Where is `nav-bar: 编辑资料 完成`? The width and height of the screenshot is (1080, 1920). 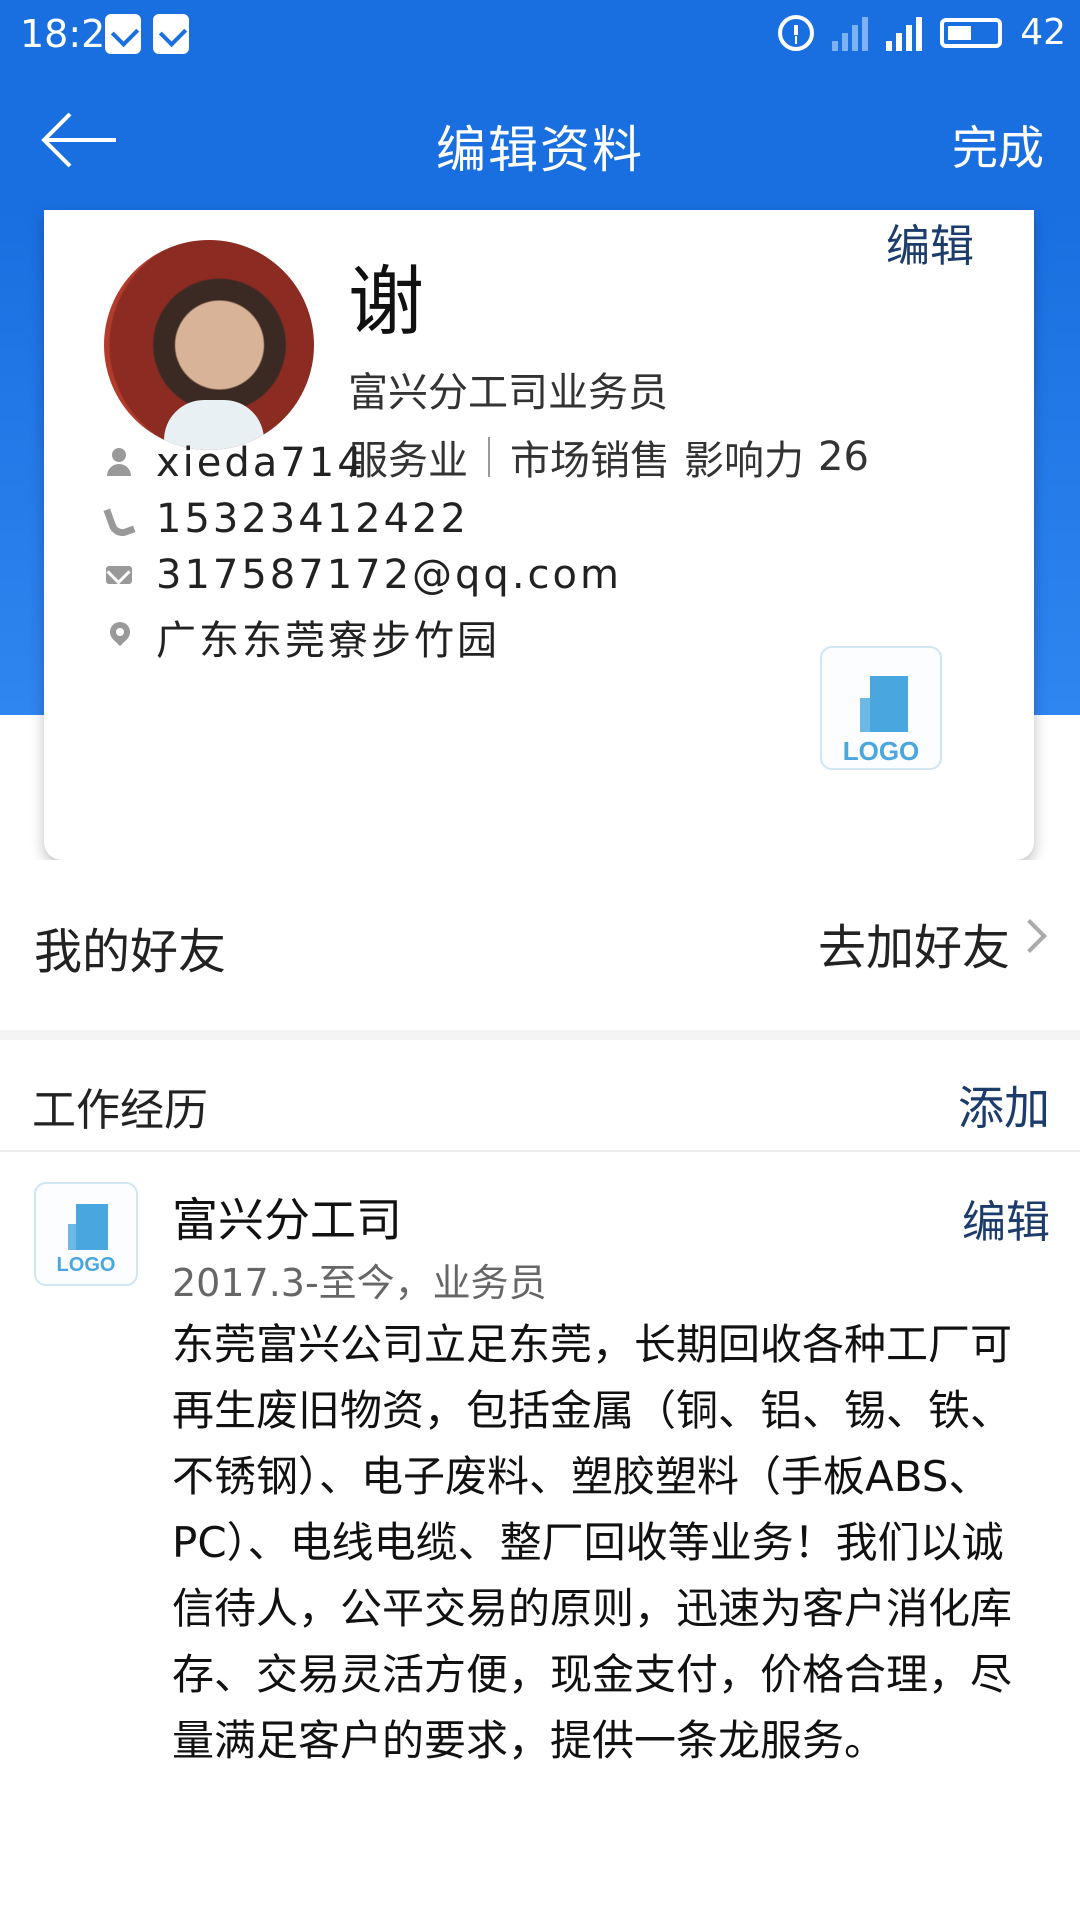 nav-bar: 编辑资料 完成 is located at coordinates (540, 140).